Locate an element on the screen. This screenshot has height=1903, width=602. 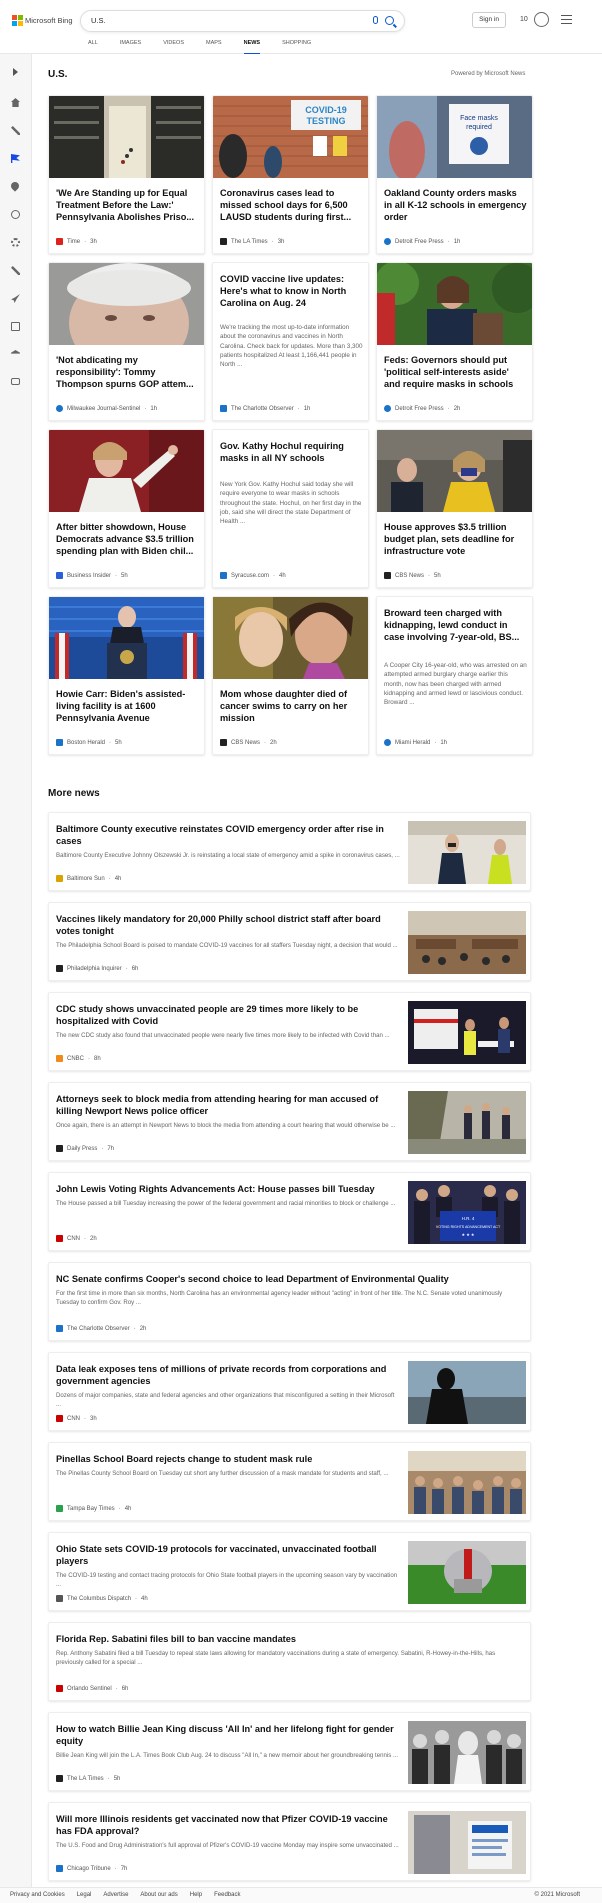
local-pin-icon is located at coordinates (15, 186).